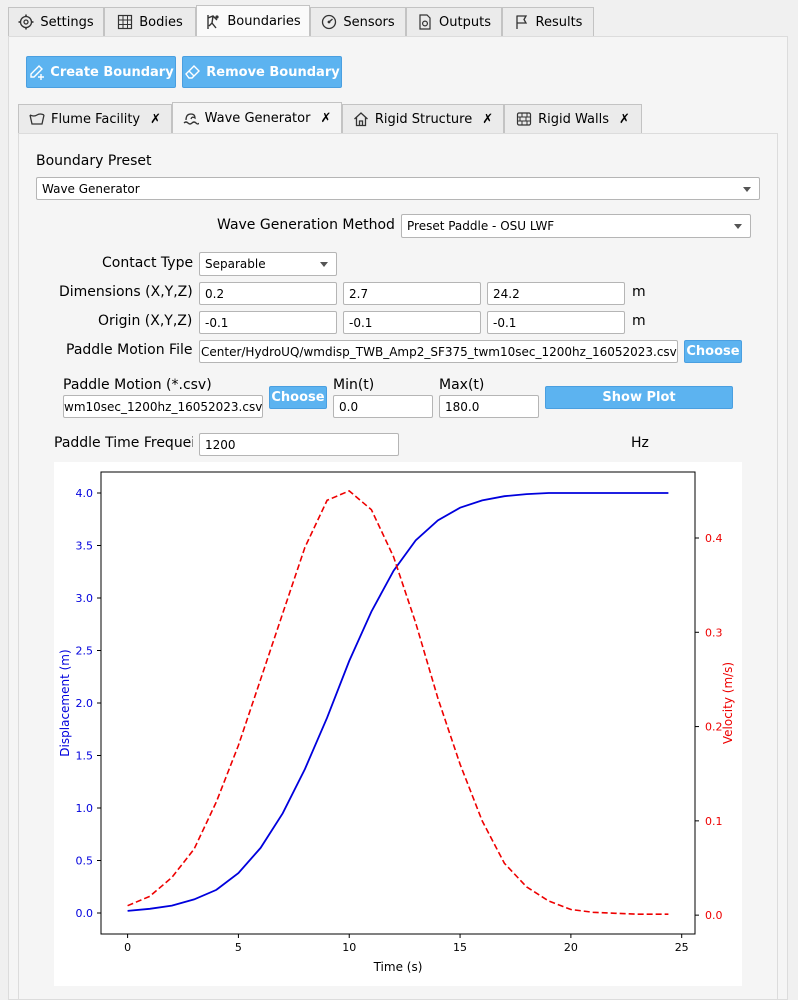  What do you see at coordinates (556, 322) in the screenshot?
I see `origin-z-input: -0.1` at bounding box center [556, 322].